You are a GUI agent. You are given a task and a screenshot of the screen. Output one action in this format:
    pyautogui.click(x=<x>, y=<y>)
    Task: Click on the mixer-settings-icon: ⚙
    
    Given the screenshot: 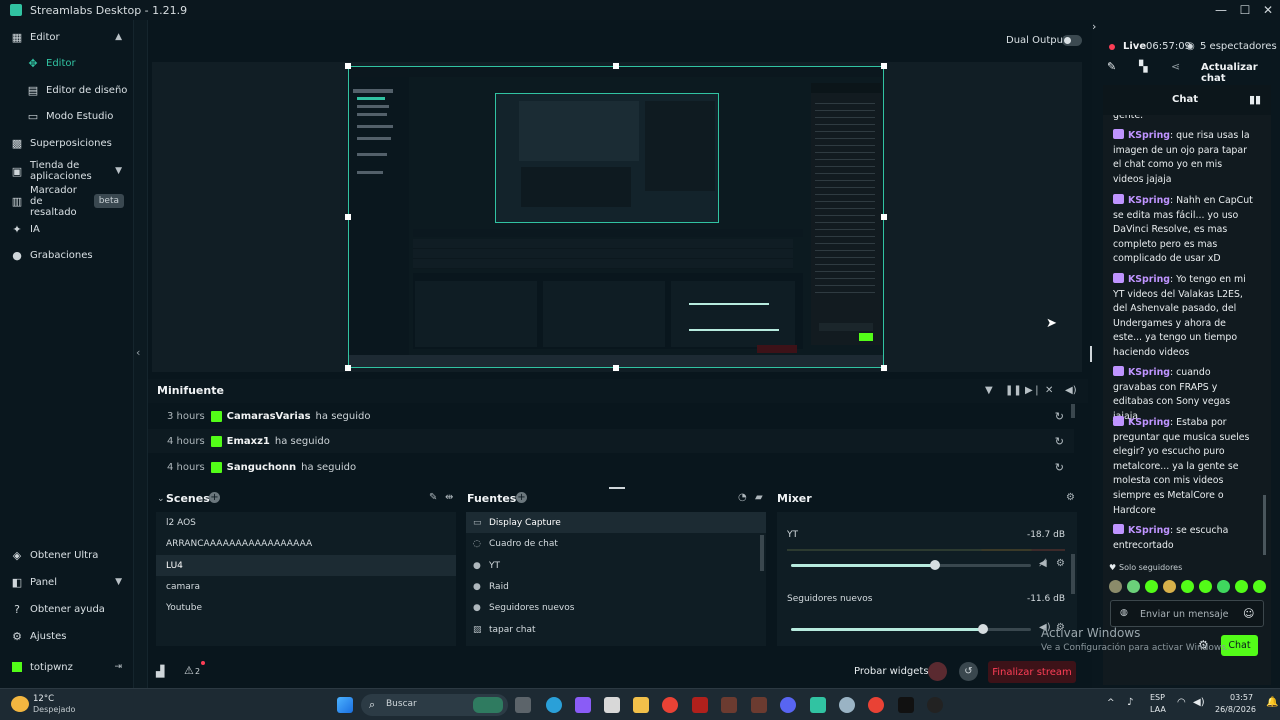 What is the action you would take?
    pyautogui.click(x=1070, y=497)
    